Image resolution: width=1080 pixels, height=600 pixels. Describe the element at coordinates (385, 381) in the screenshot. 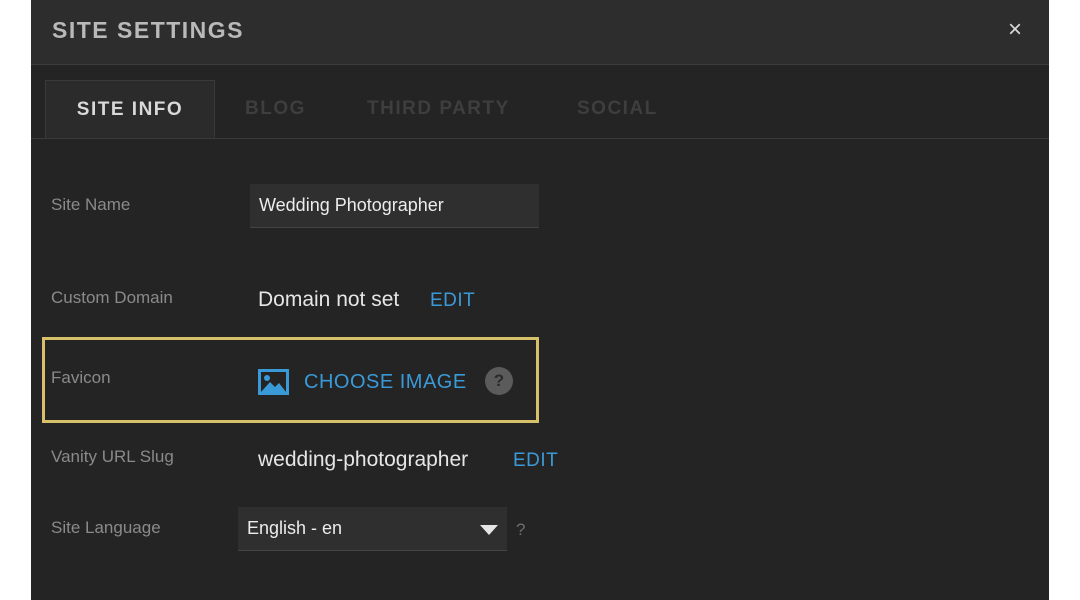

I see `choose-image-label: CHOOSE IMAGE` at that location.